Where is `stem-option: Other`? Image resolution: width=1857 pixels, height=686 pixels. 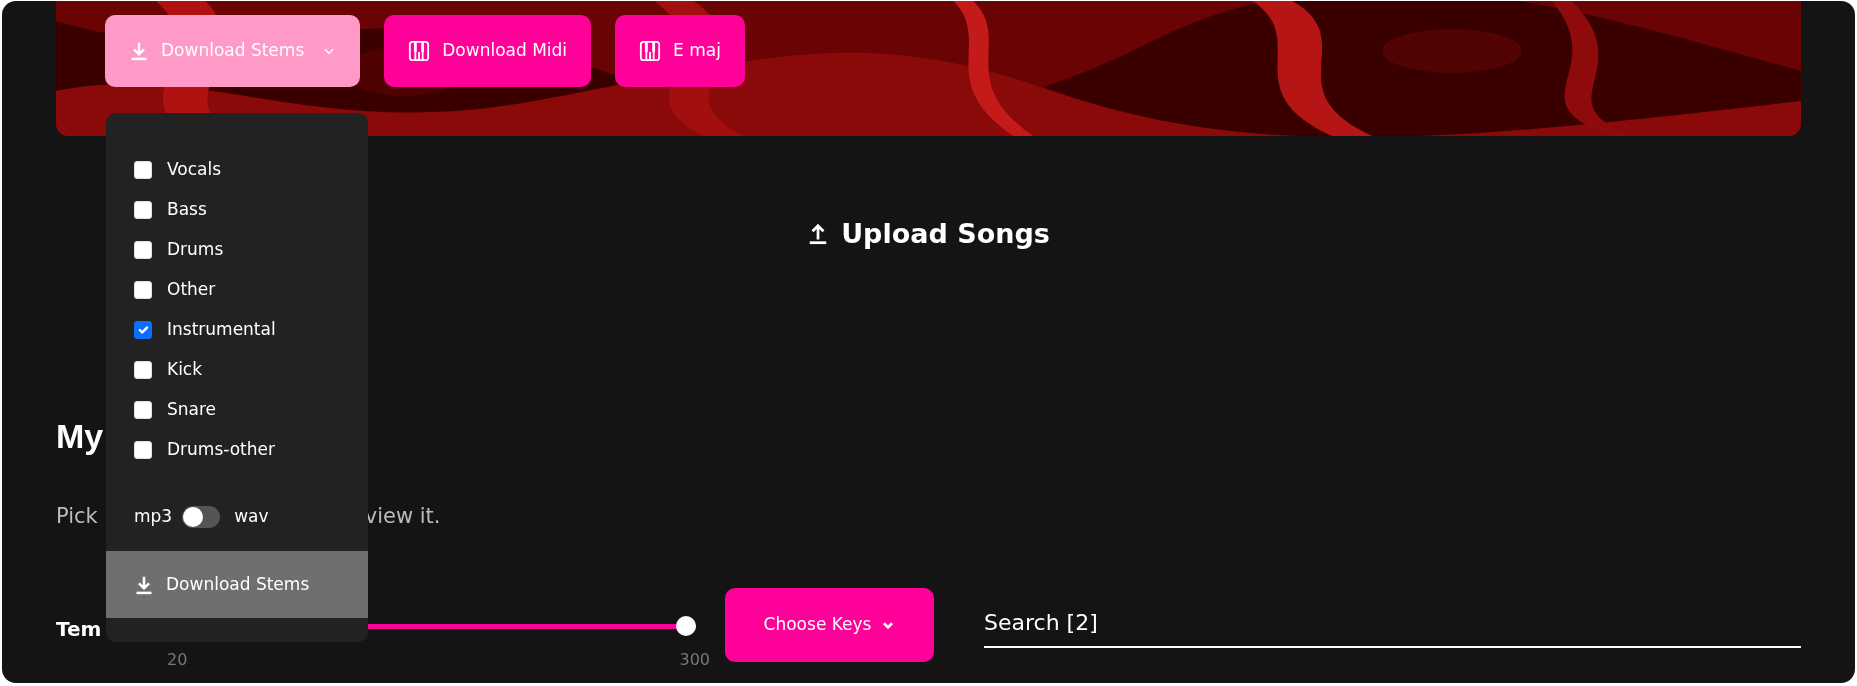 stem-option: Other is located at coordinates (237, 290).